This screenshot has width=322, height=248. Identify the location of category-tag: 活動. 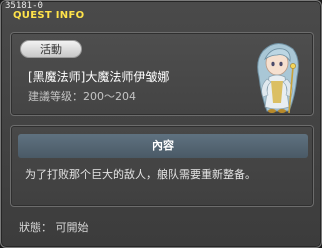
(51, 49).